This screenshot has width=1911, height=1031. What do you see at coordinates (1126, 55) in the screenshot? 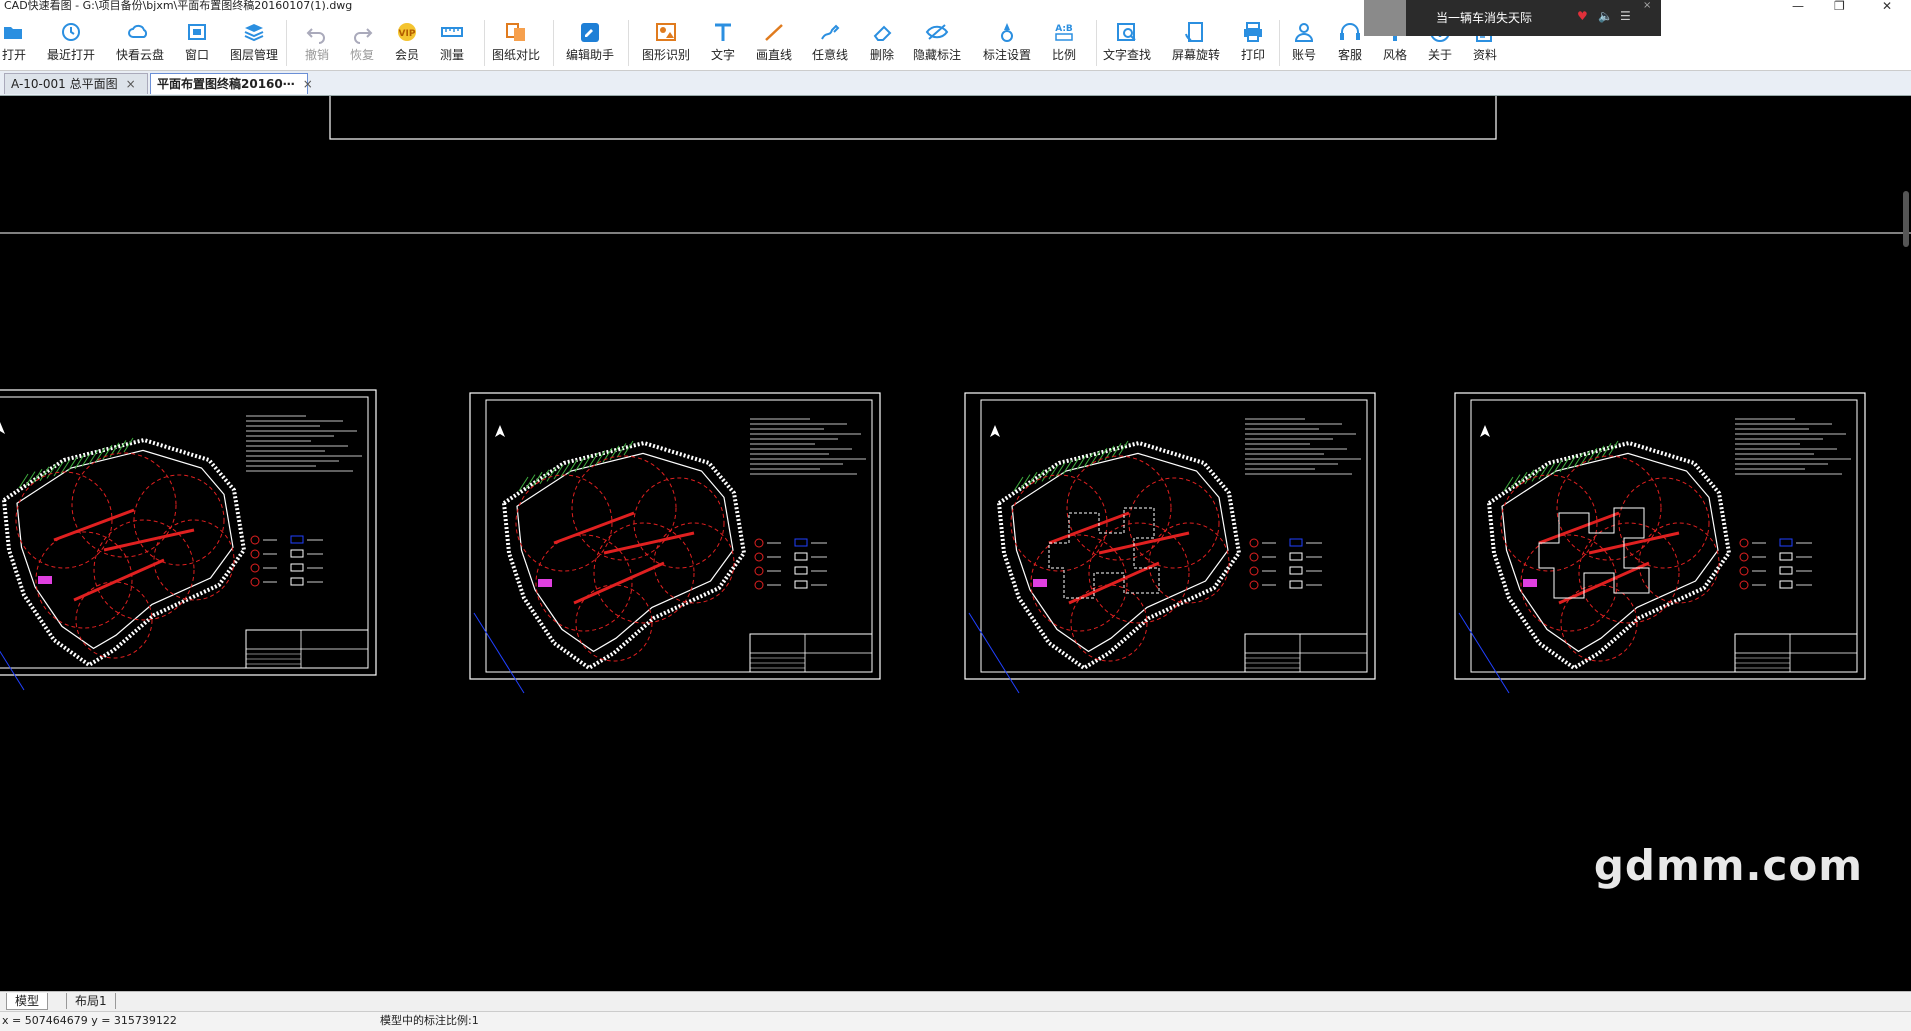
I see `toolbar-label: 文字查找` at bounding box center [1126, 55].